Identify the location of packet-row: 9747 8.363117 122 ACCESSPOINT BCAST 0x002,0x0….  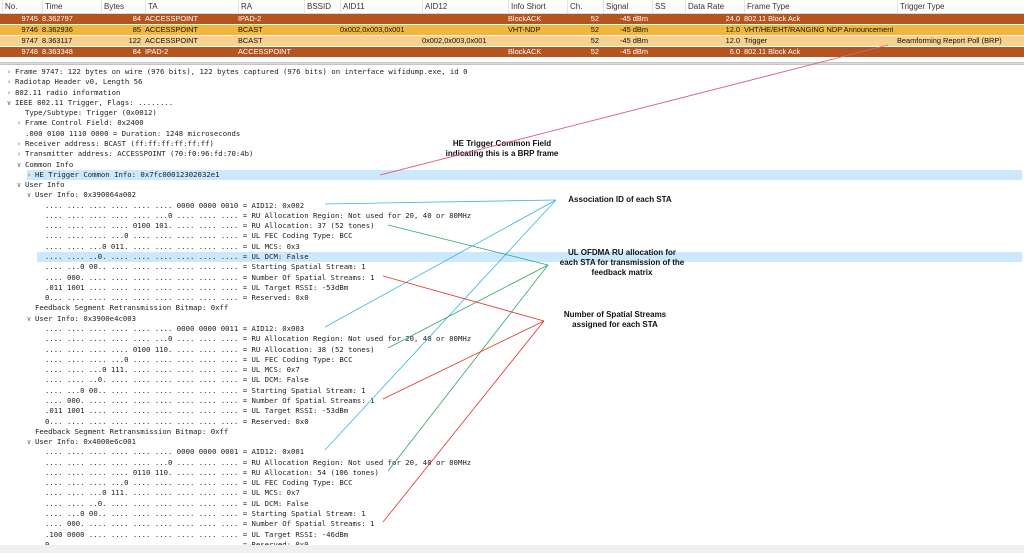
(512, 41).